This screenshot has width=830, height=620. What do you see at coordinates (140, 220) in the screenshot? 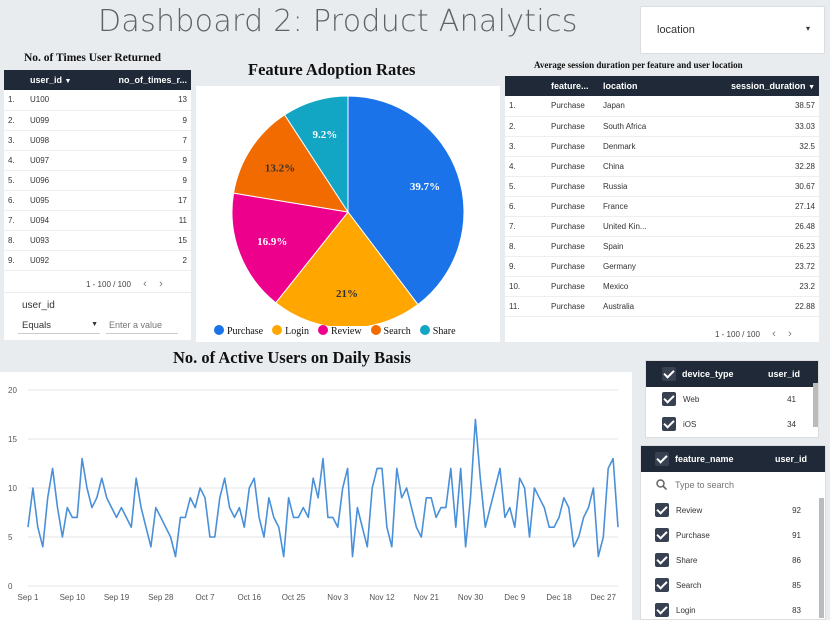
I see `times-returned-cell: 11` at bounding box center [140, 220].